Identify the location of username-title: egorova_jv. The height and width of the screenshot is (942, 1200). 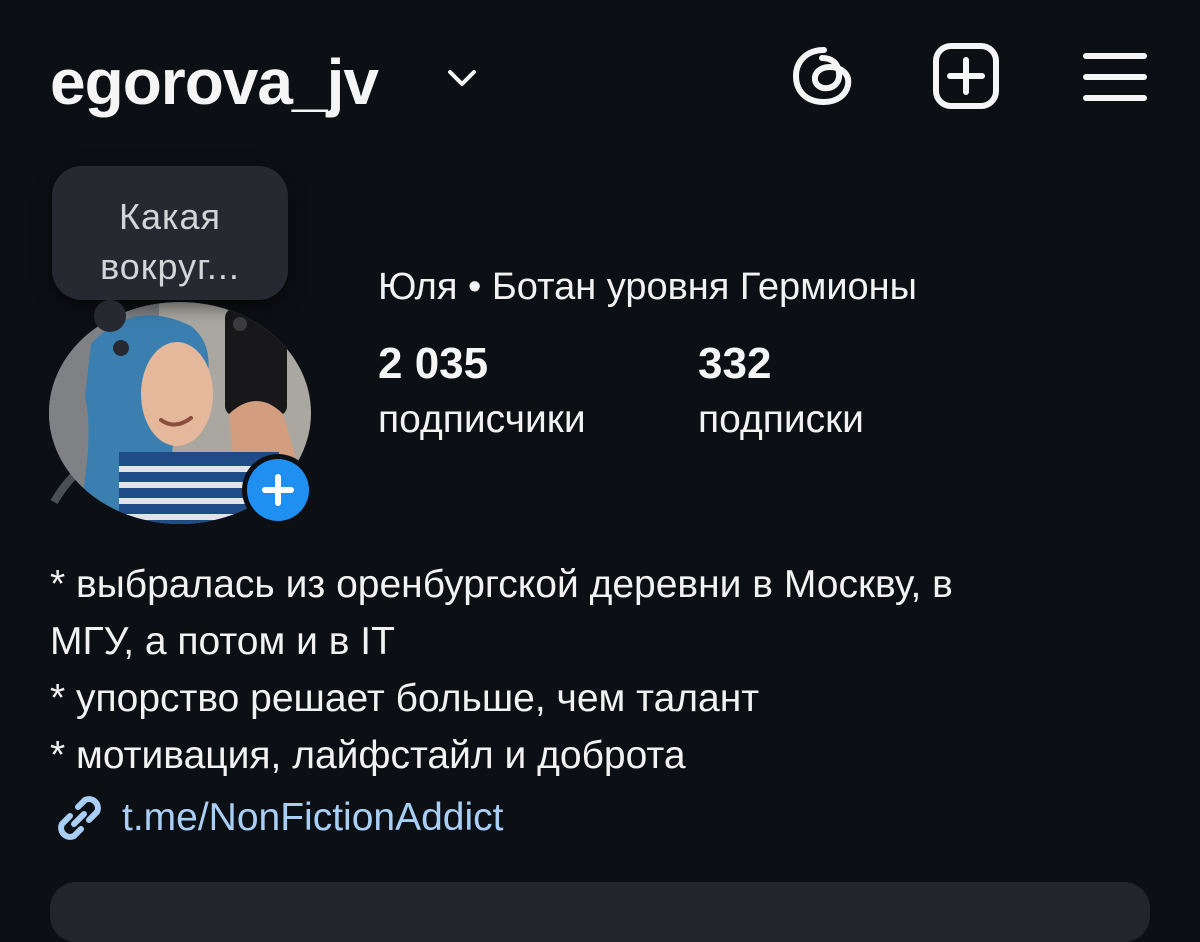
(214, 82).